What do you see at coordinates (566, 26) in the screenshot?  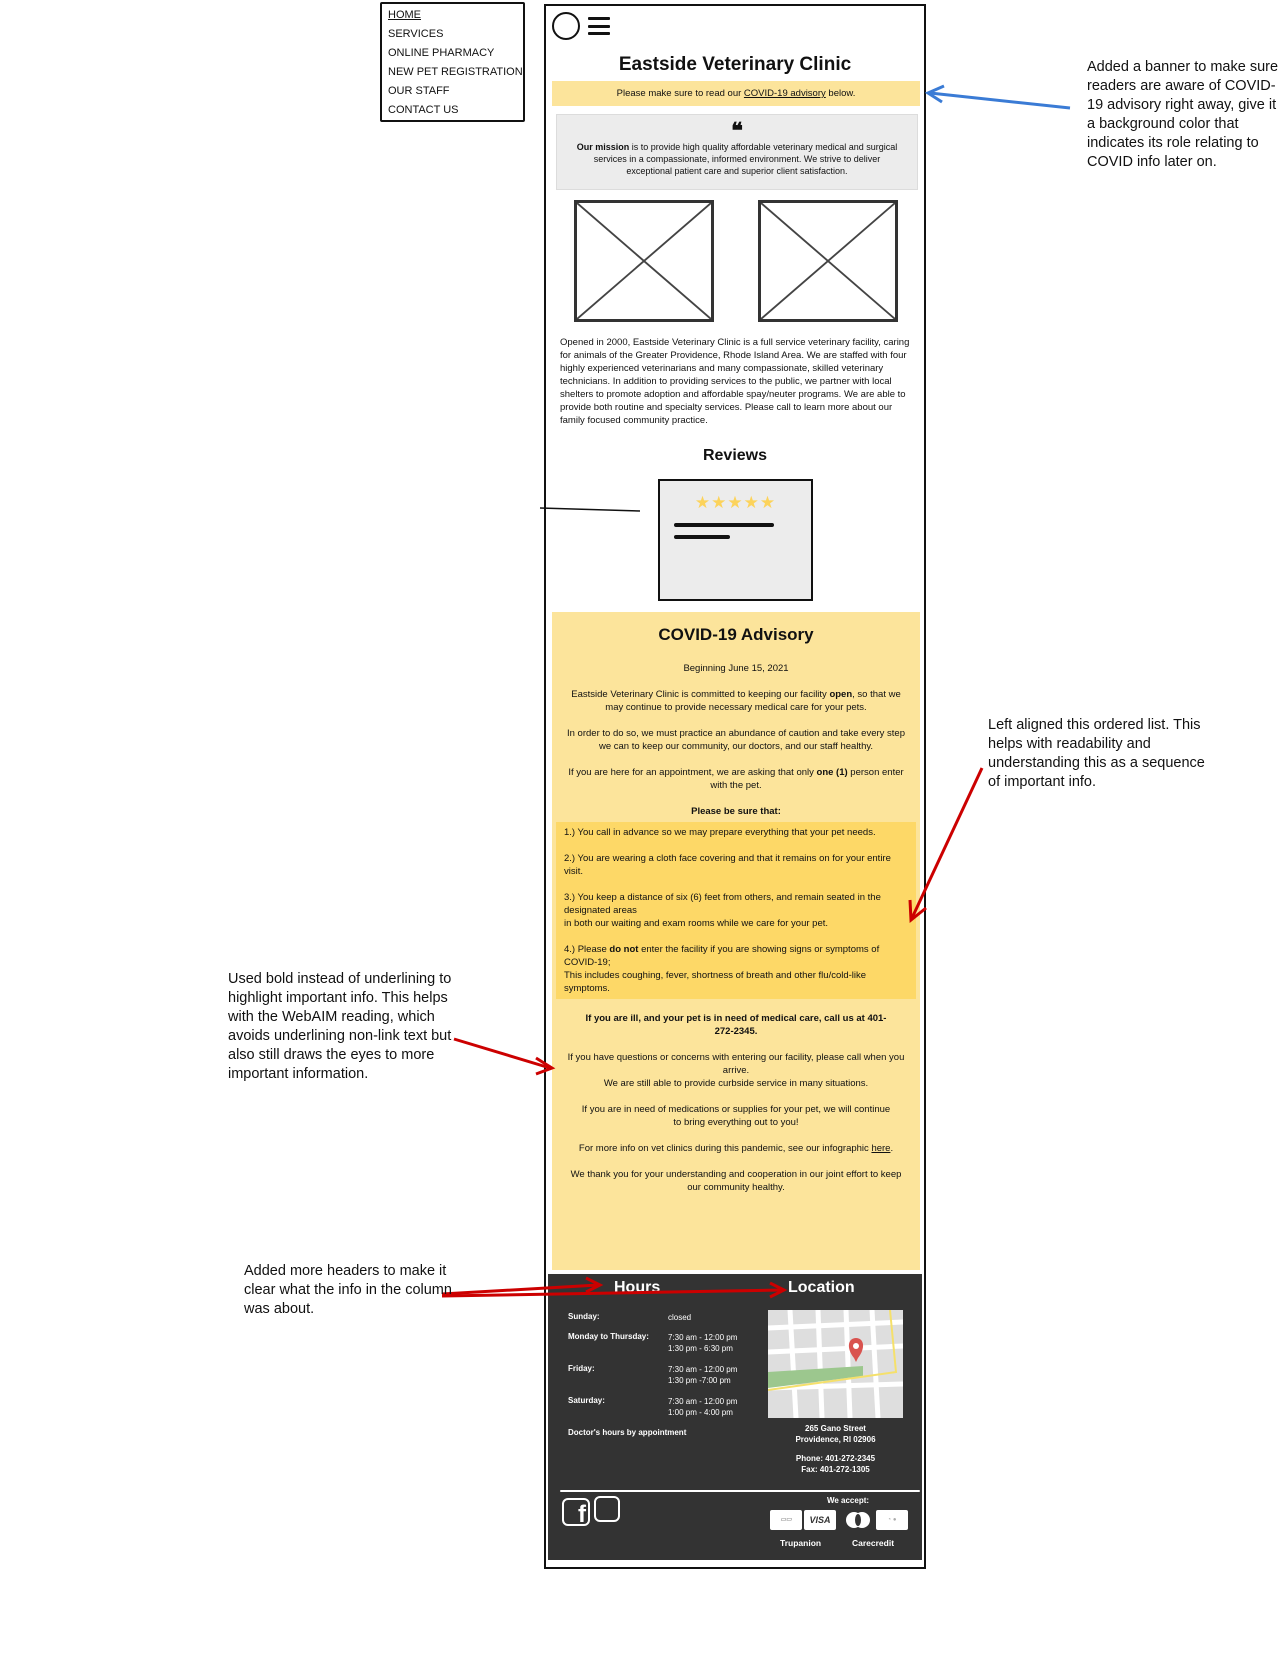 I see `logo-icon` at bounding box center [566, 26].